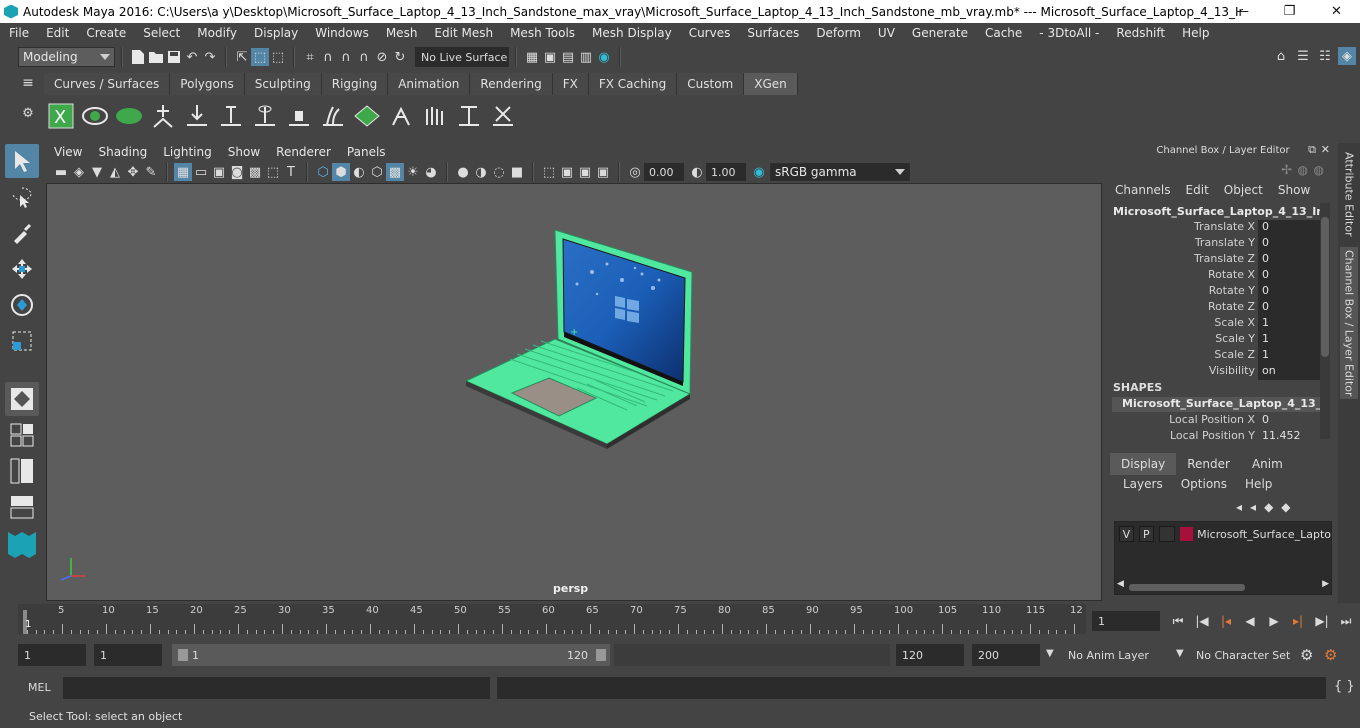  I want to click on menu-cache: Cache, so click(1003, 33).